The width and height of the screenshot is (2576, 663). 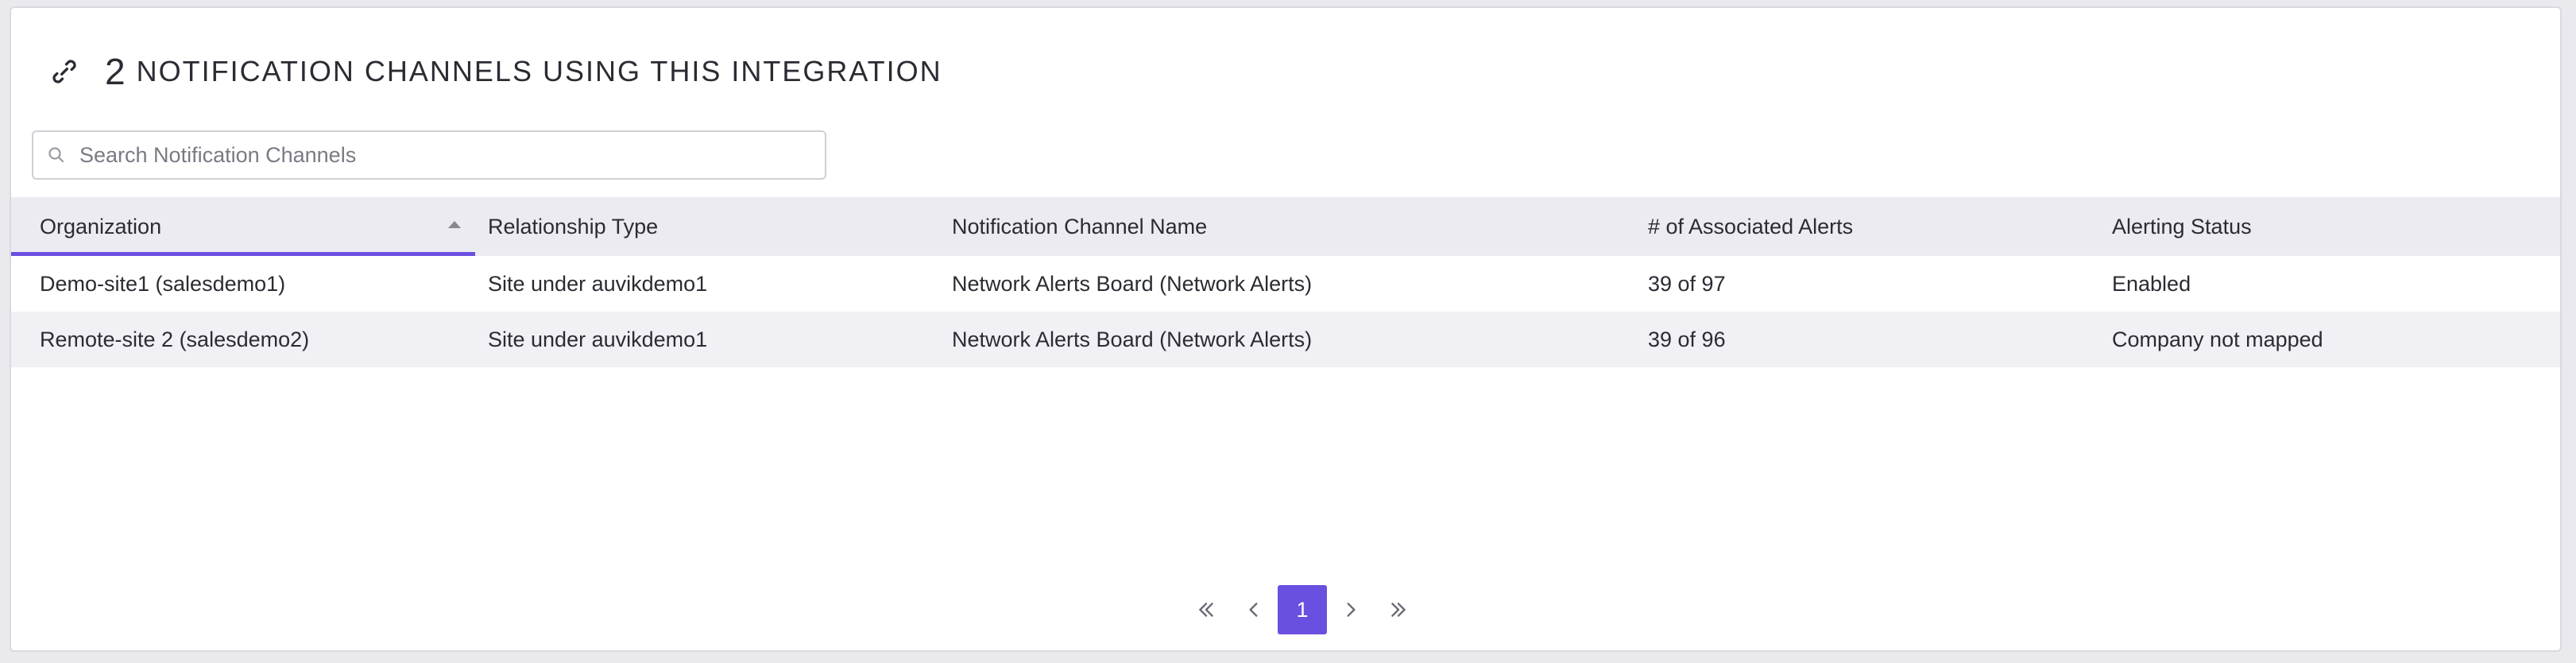 What do you see at coordinates (116, 71) in the screenshot?
I see `channel-count: 2` at bounding box center [116, 71].